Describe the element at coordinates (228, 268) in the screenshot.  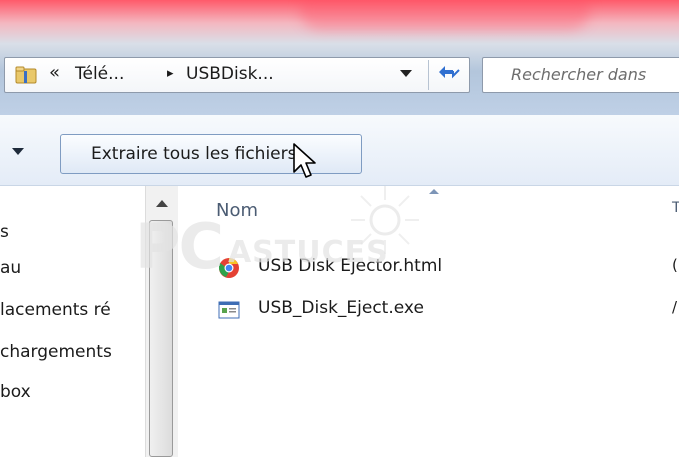
I see `chrome-html-icon` at that location.